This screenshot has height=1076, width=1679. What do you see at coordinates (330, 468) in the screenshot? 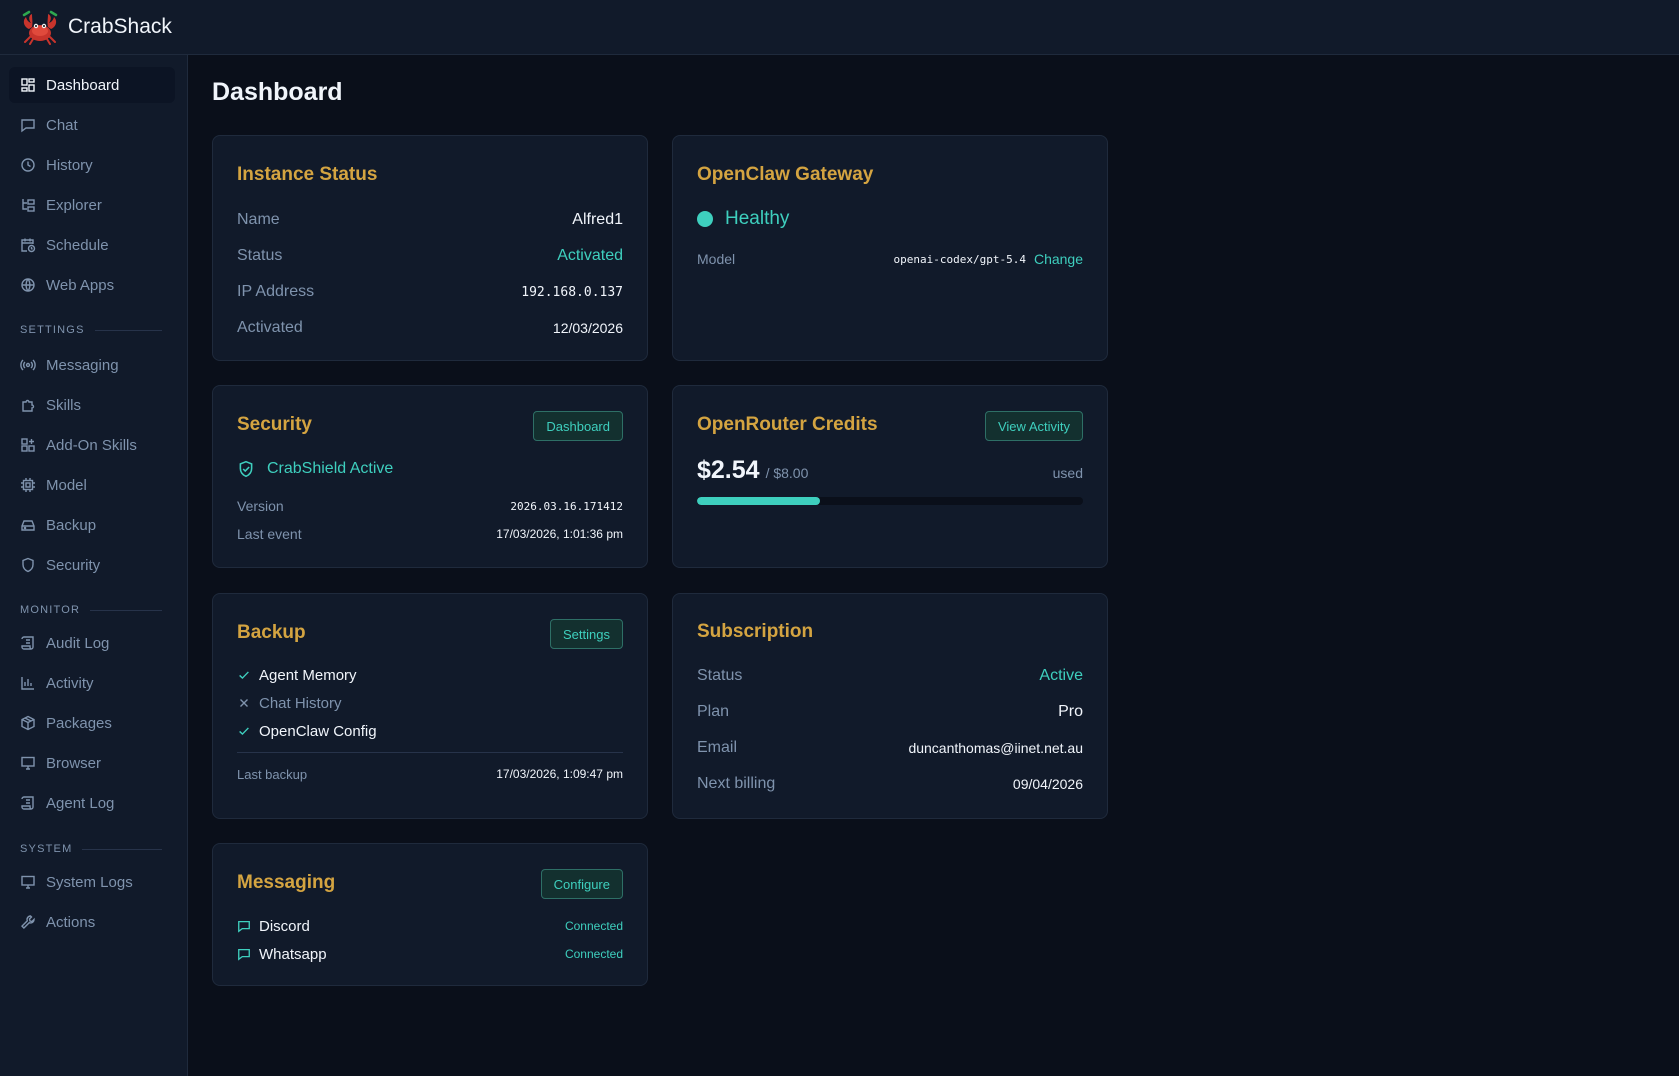
I see `crabshield-status: CrabShield Active` at bounding box center [330, 468].